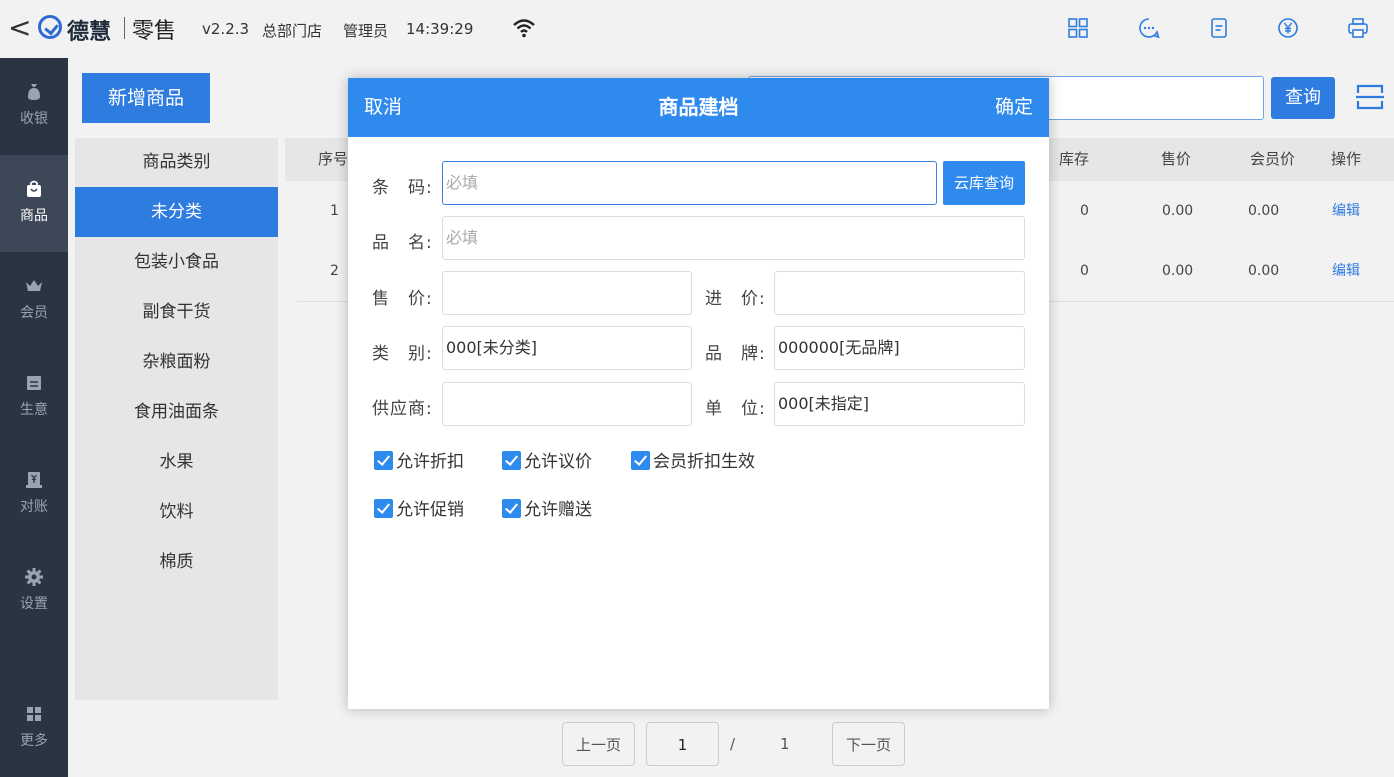  What do you see at coordinates (1176, 159) in the screenshot?
I see `col-price: 售价` at bounding box center [1176, 159].